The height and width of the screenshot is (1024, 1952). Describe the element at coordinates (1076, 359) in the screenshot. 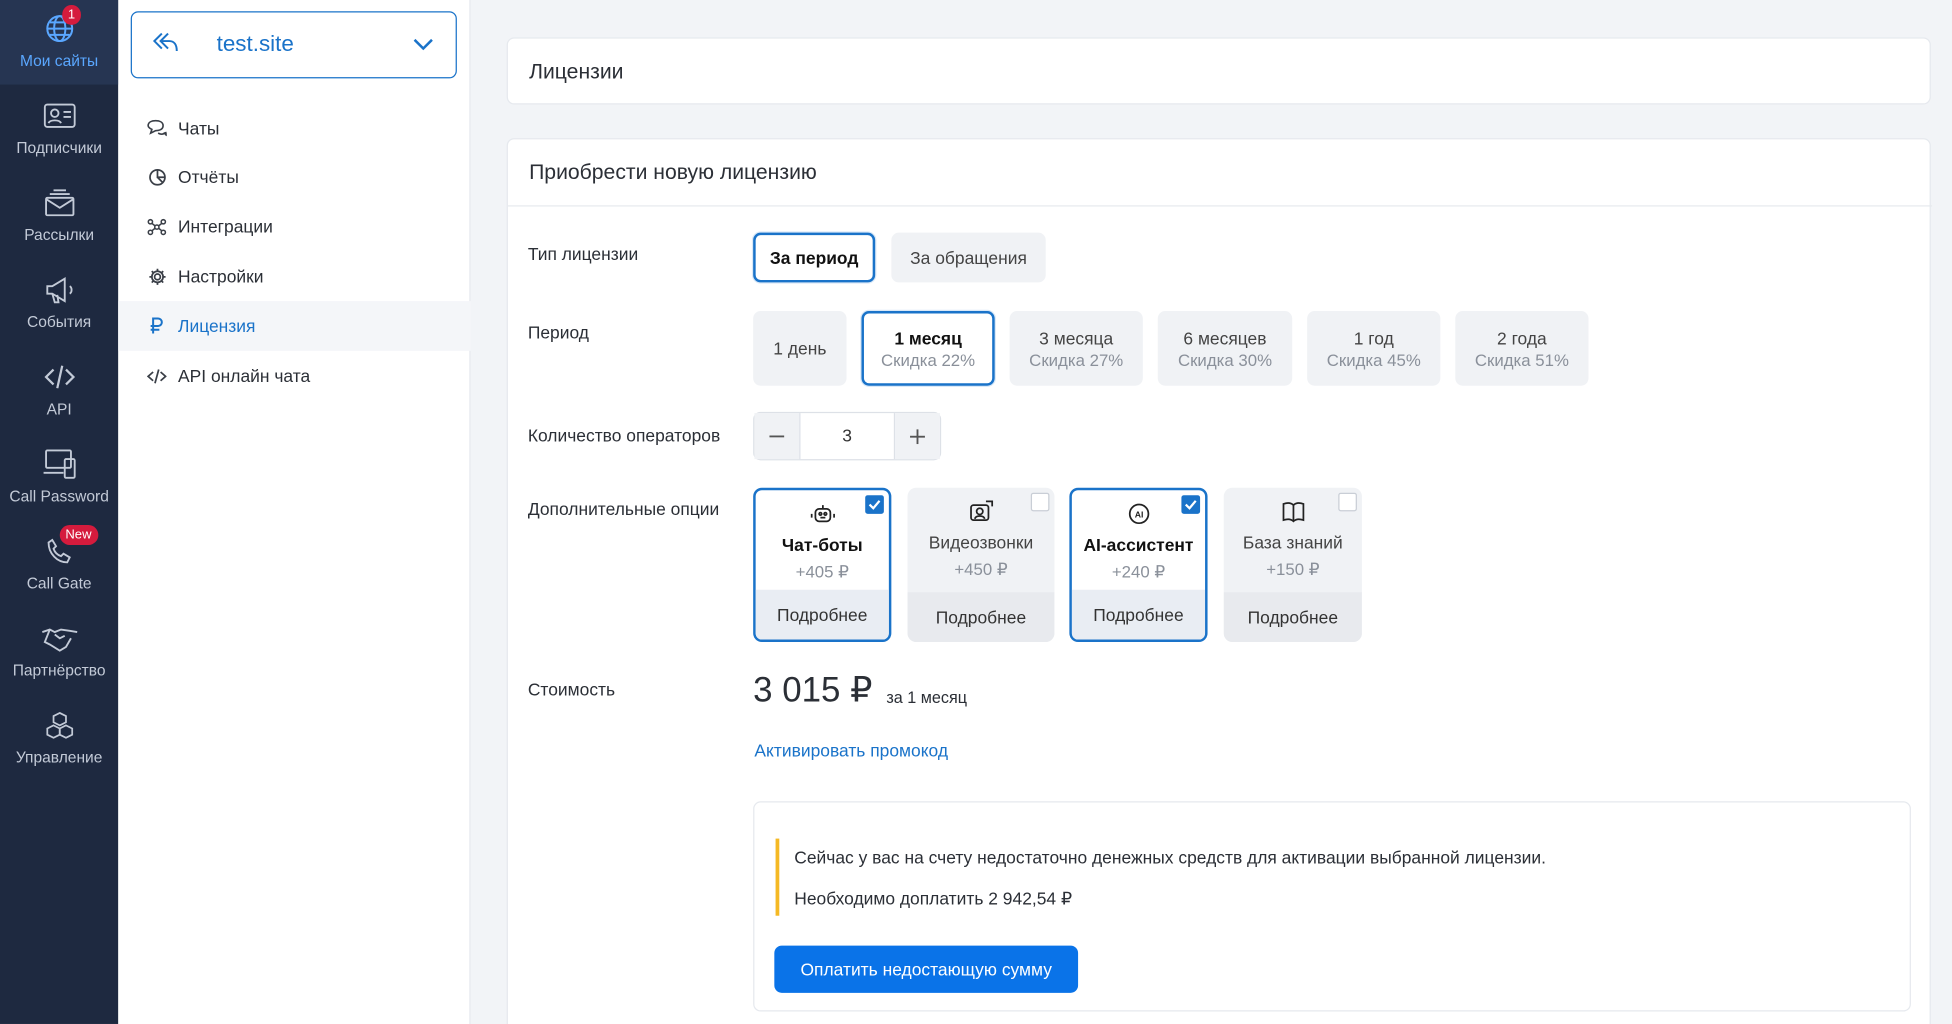

I see `period-discount: Скидка 27%` at that location.